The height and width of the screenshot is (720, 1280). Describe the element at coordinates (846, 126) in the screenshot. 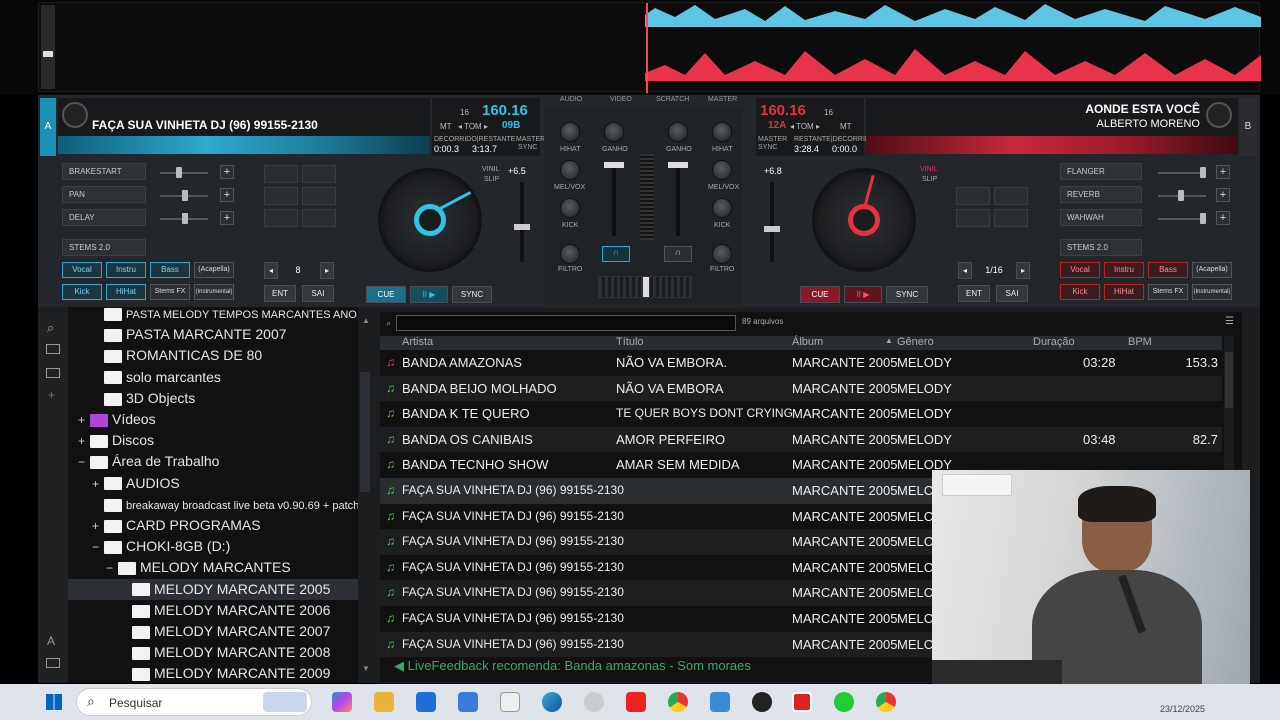

I see `deck-b-mt: MT` at that location.